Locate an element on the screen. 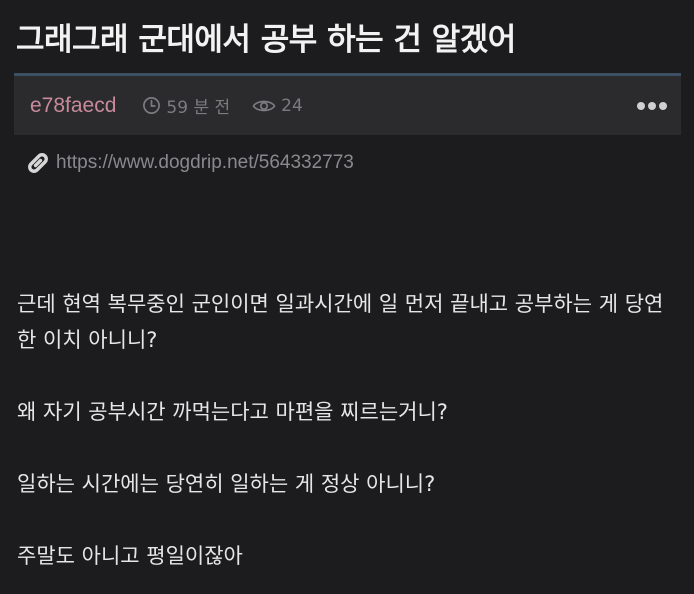 This screenshot has width=694, height=594. post-title: 그래그래 군대에서 공부 하는 건 알겠어 is located at coordinates (266, 40).